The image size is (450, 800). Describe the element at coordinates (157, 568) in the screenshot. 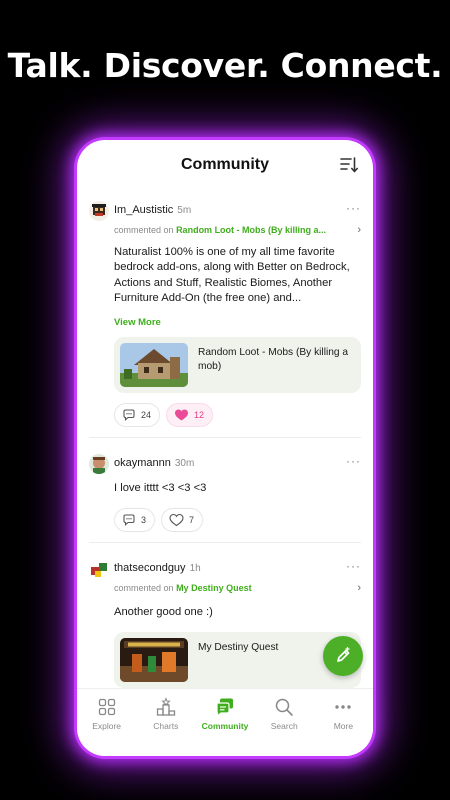

I see `username: thatsecondguy 1h` at that location.